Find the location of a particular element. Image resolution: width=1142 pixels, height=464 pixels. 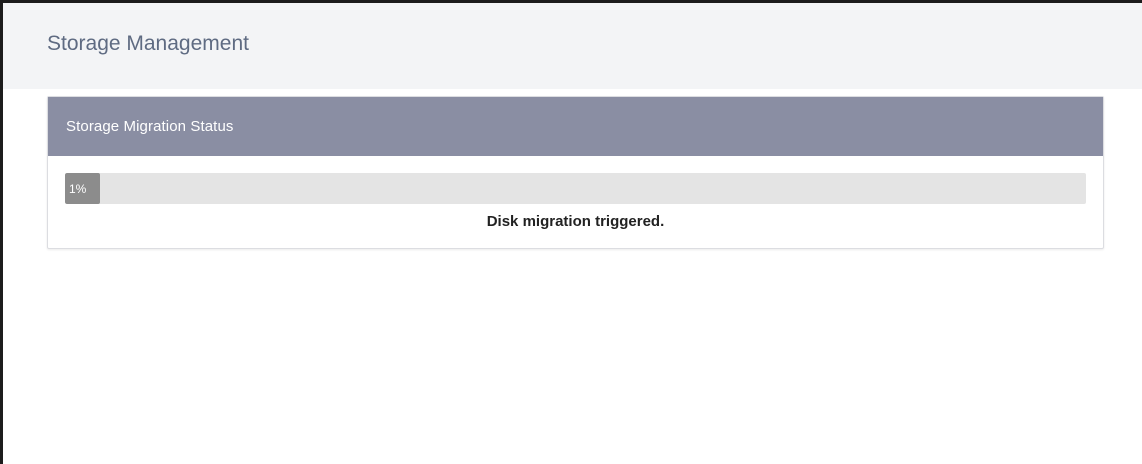

migration-progress-bar: 1% is located at coordinates (575, 188).